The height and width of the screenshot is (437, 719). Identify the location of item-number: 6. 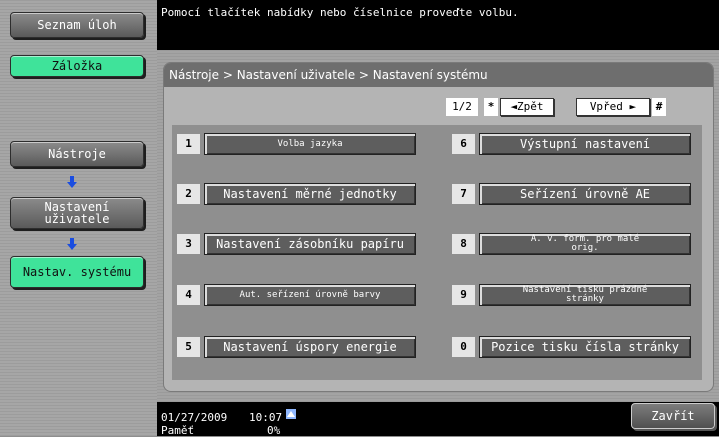
(463, 144).